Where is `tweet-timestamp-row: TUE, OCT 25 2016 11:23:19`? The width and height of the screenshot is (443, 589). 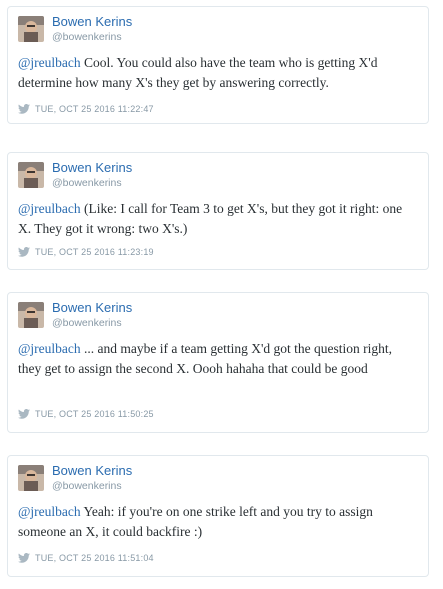
tweet-timestamp-row: TUE, OCT 25 2016 11:23:19 is located at coordinates (86, 253).